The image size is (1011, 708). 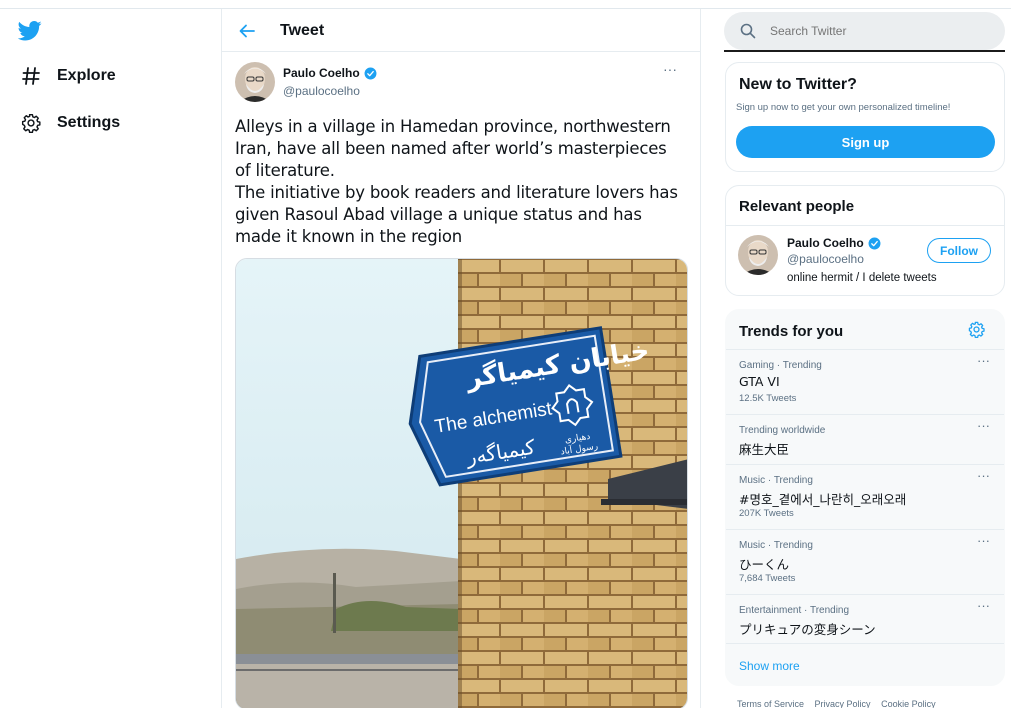 I want to click on trend-name: プリキュアの変身シーン, so click(x=807, y=629).